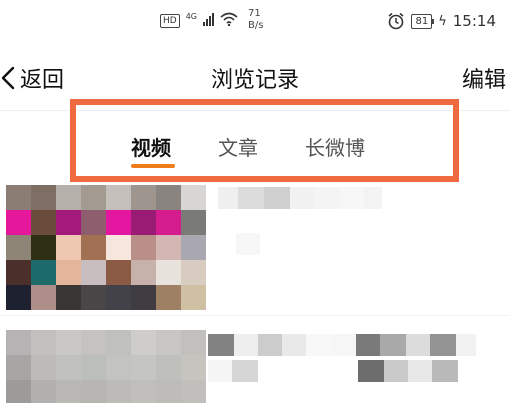  I want to click on active-tab-indicator, so click(153, 166).